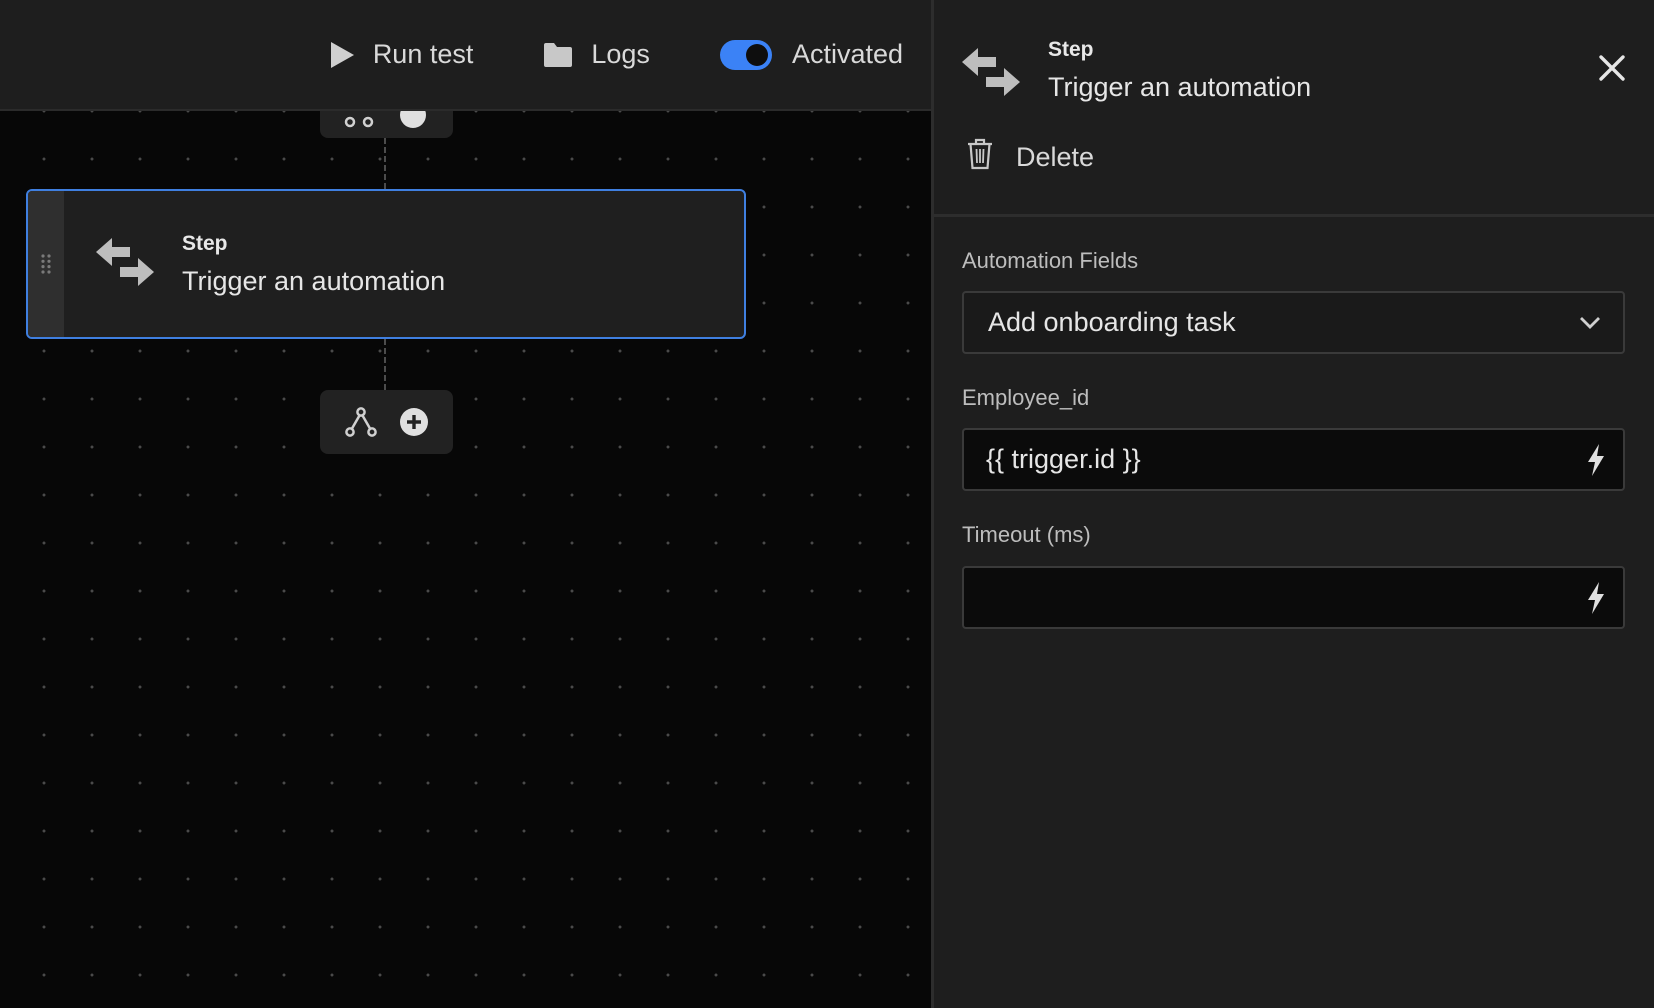 The image size is (1654, 1008). Describe the element at coordinates (1026, 534) in the screenshot. I see `timeout-label: Timeout (ms)` at that location.